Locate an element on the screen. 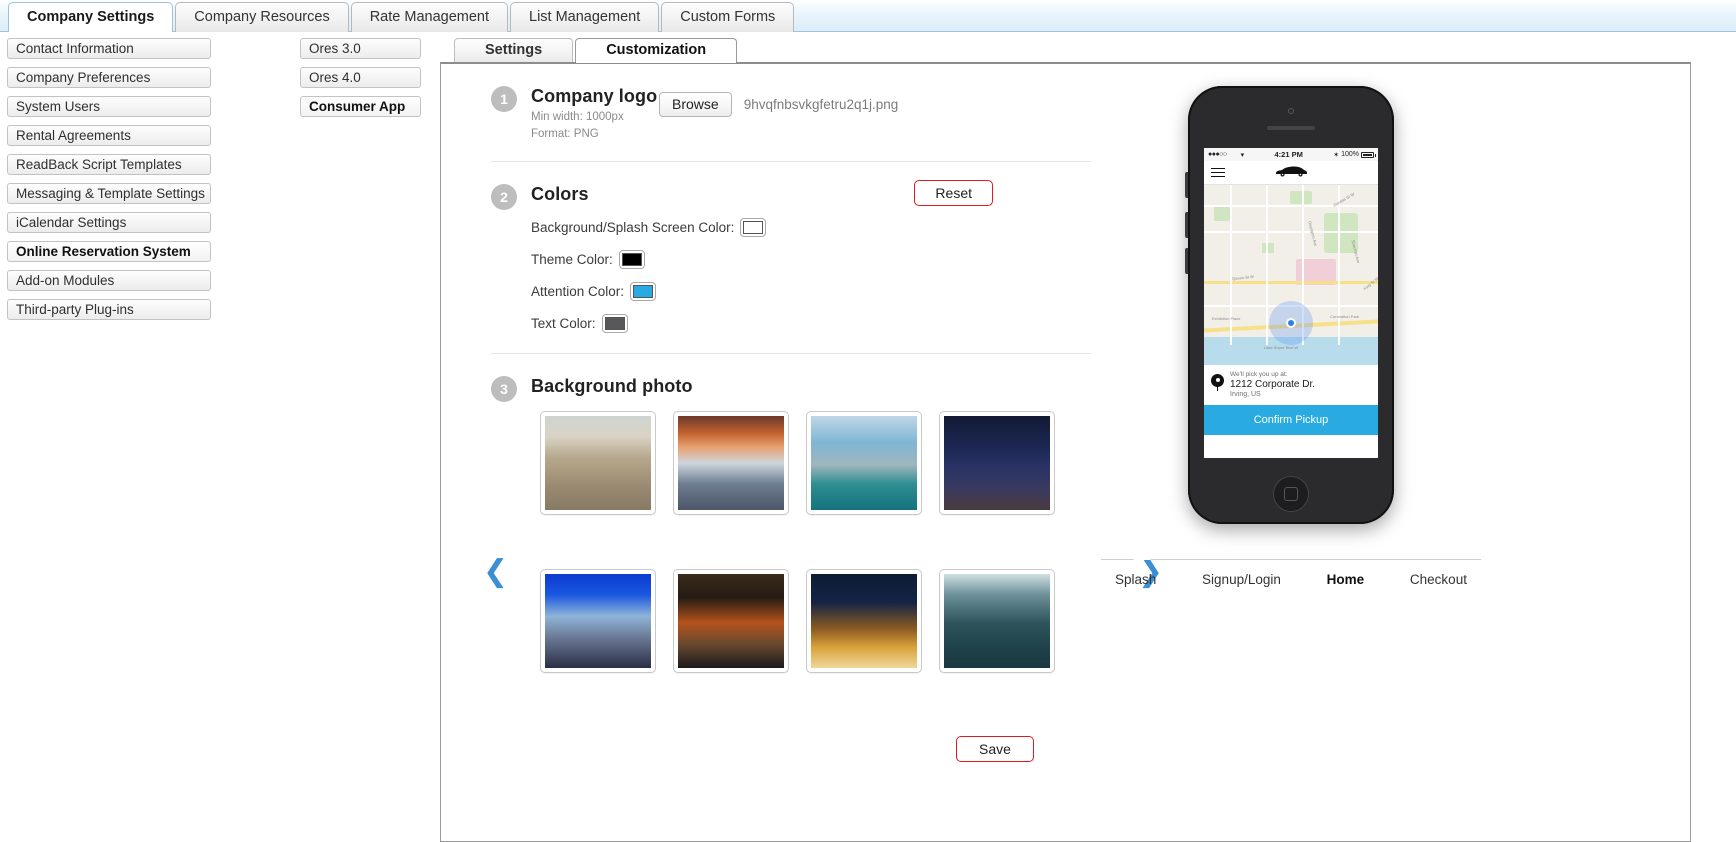  tab-label: Rate Management is located at coordinates (429, 17).